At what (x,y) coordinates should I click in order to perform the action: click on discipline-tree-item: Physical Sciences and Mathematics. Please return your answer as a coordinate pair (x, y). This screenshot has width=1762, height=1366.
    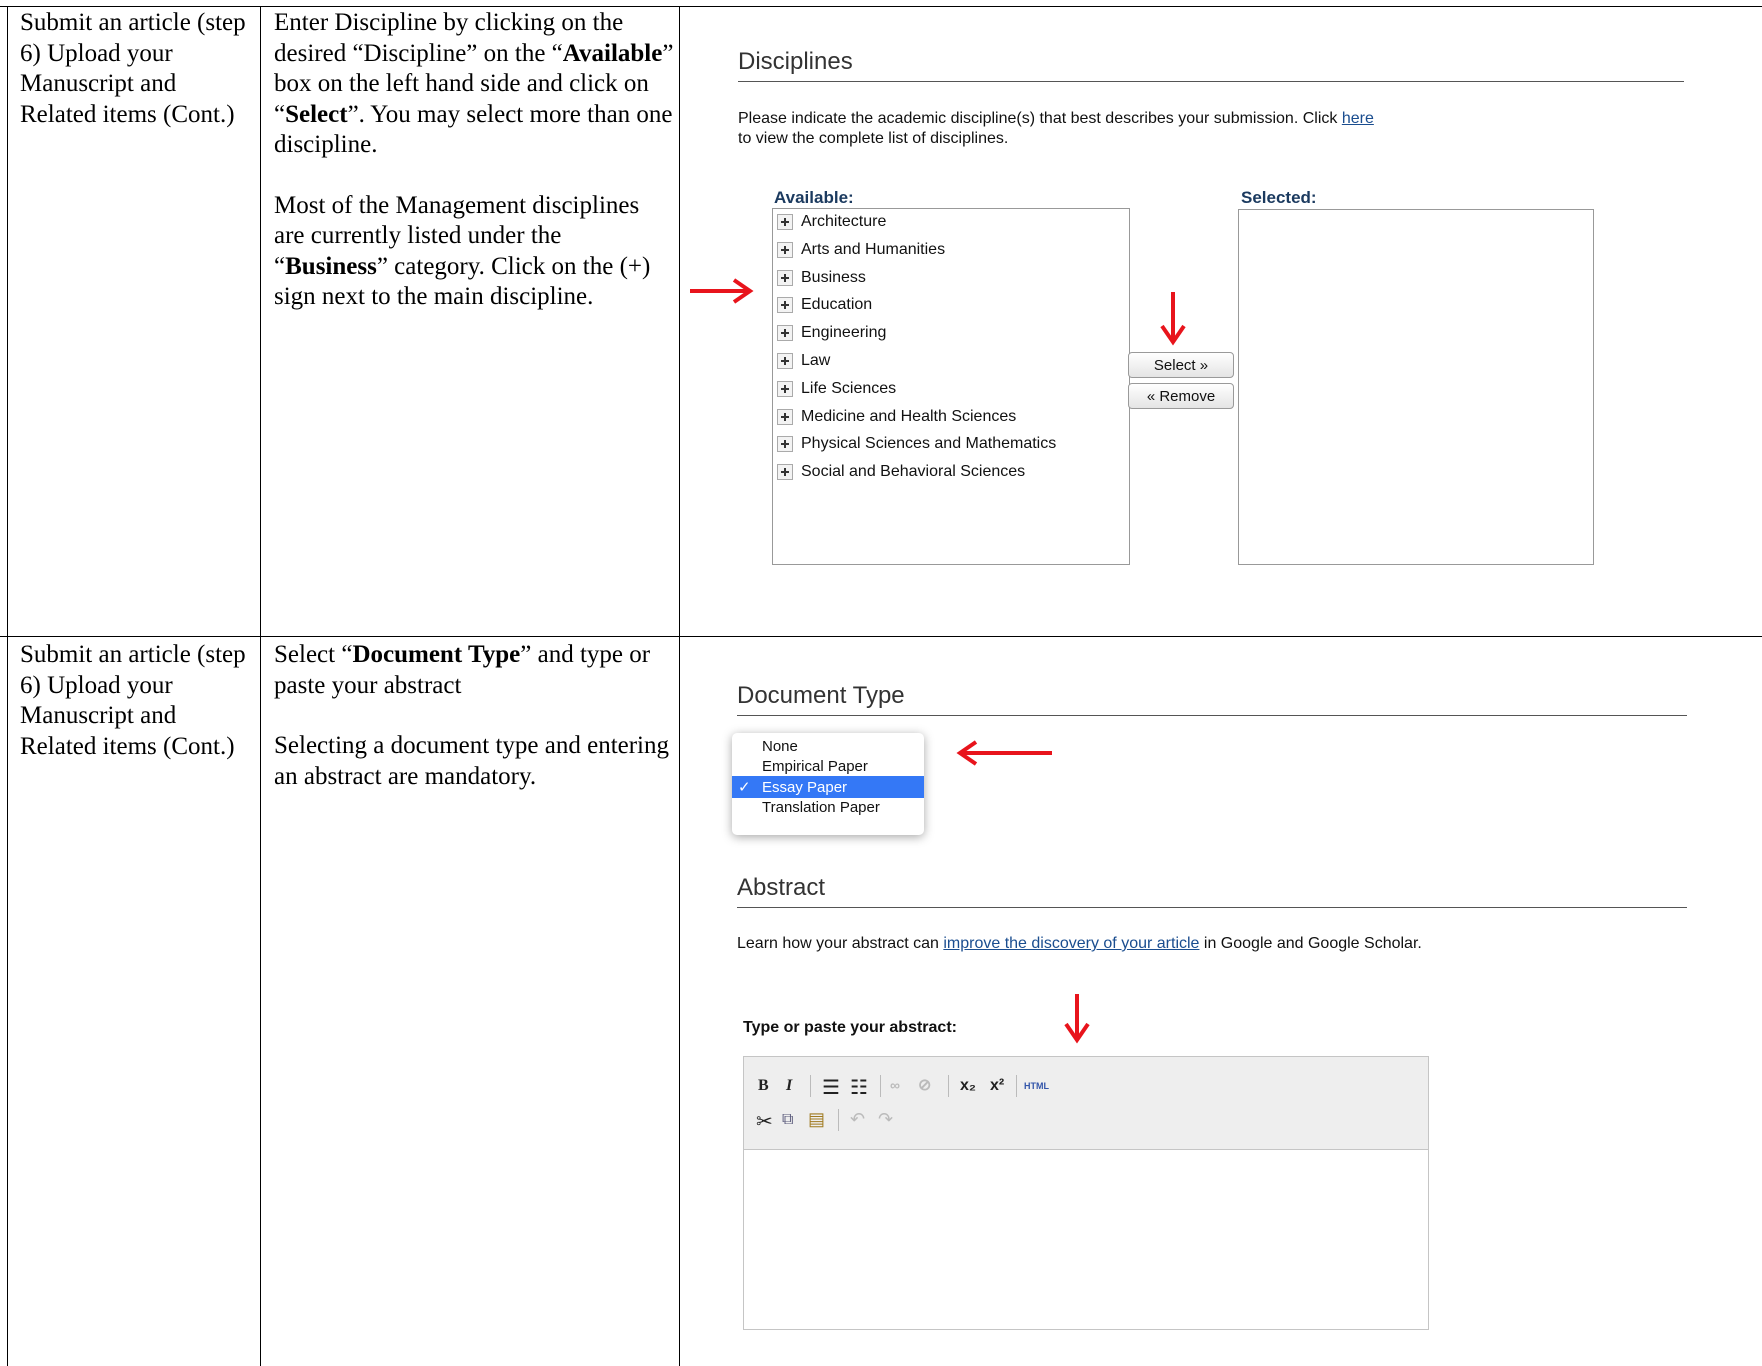
    Looking at the image, I should click on (916, 444).